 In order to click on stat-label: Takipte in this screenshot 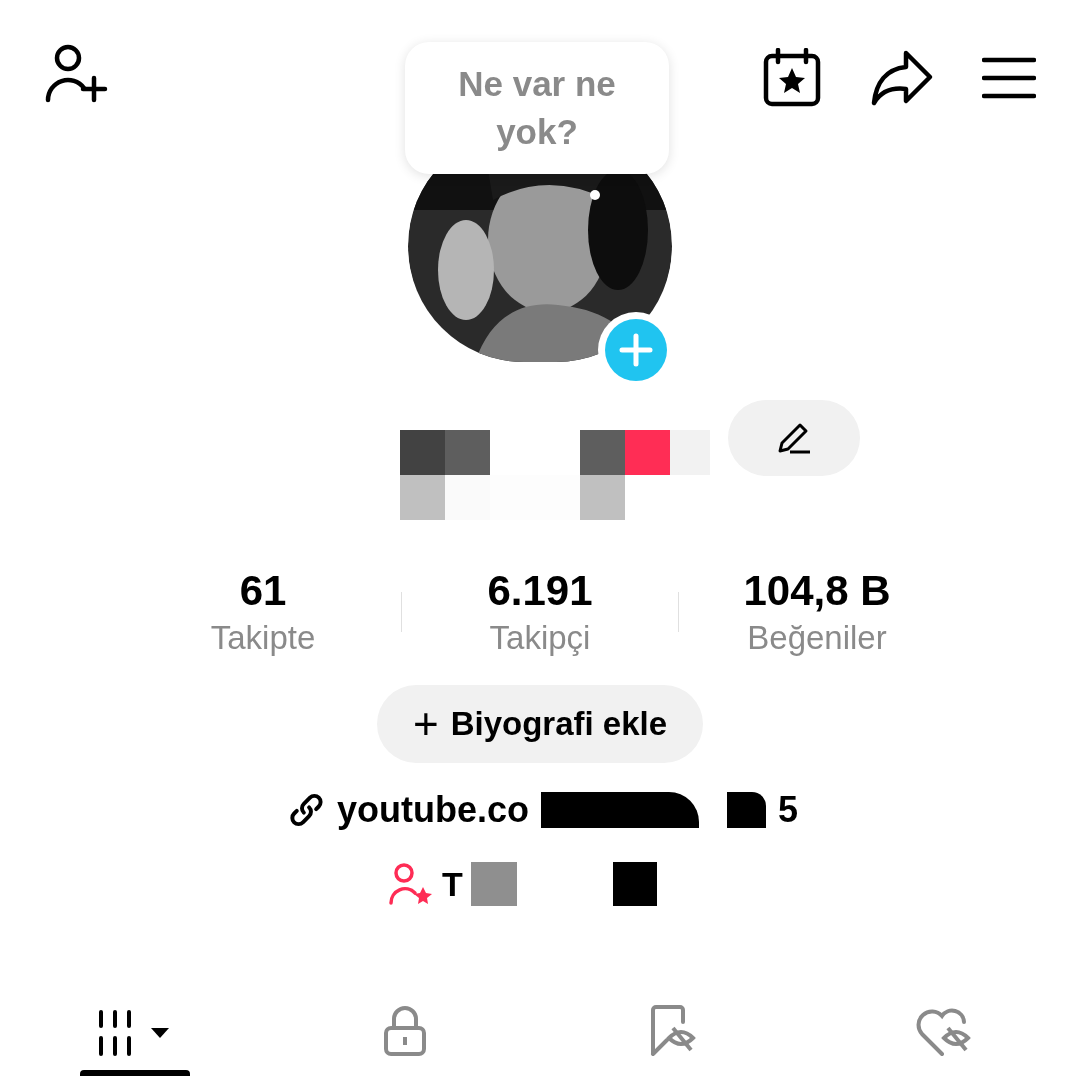, I will do `click(263, 638)`.